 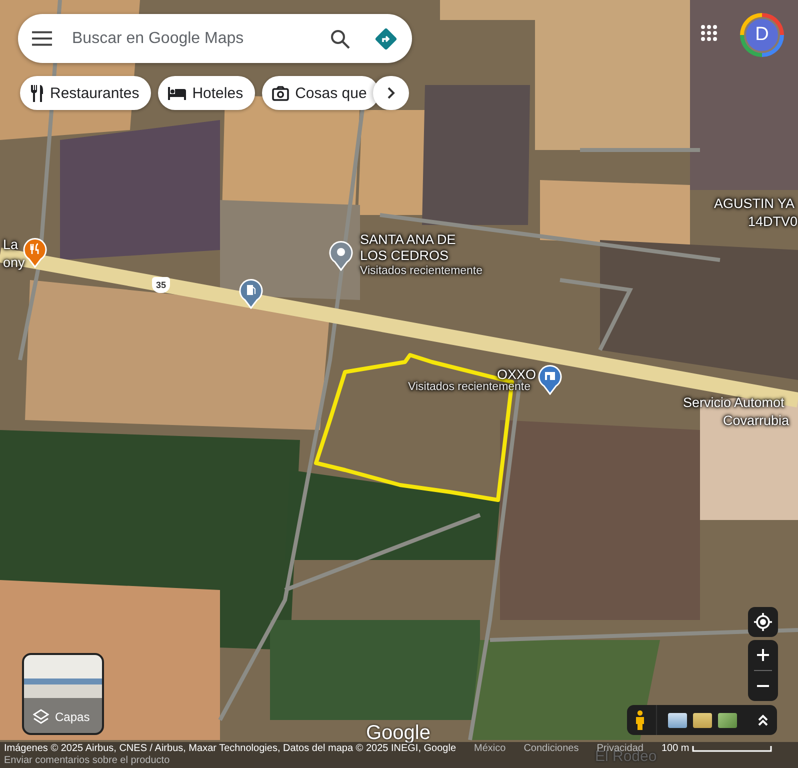 I want to click on map-place-label: 14DTV0, so click(x=773, y=222).